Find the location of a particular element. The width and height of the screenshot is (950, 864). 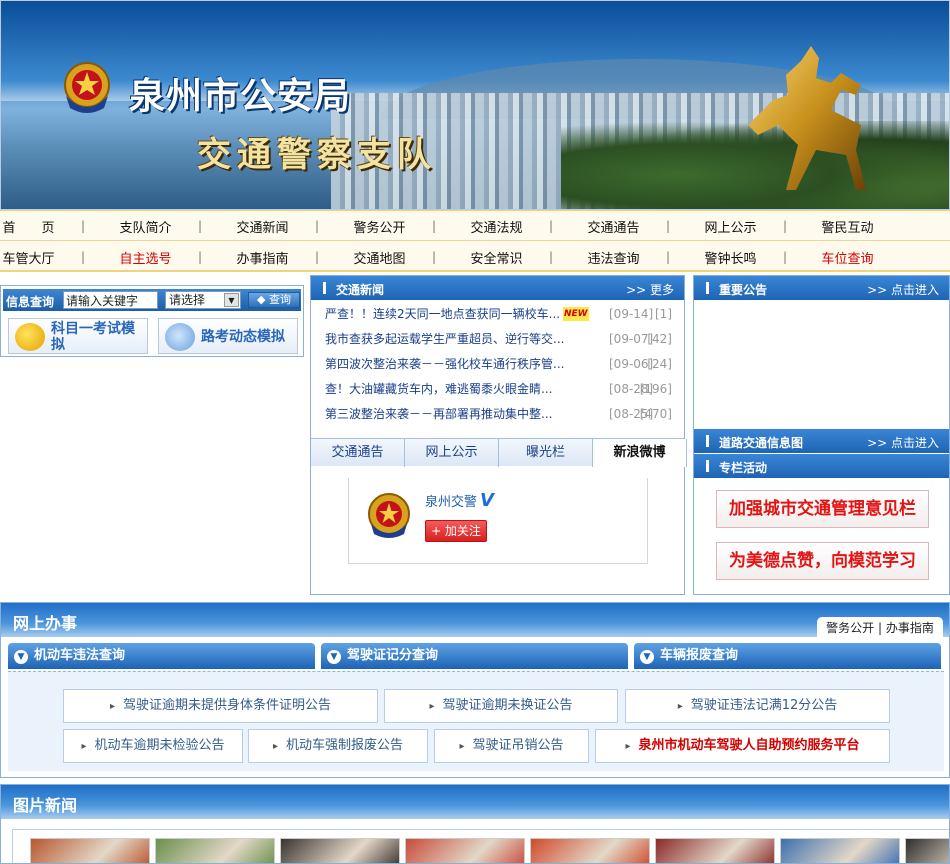

news-more-link: >> 更多 is located at coordinates (650, 289).